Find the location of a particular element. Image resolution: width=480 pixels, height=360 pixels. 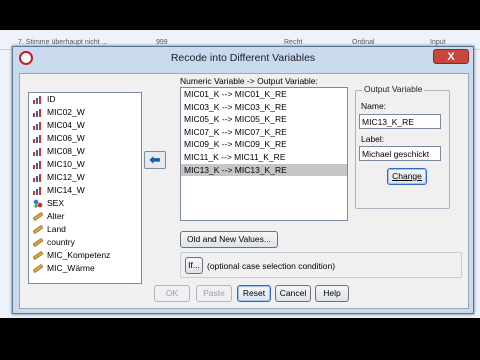

source-variable-label: Land is located at coordinates (56, 229).